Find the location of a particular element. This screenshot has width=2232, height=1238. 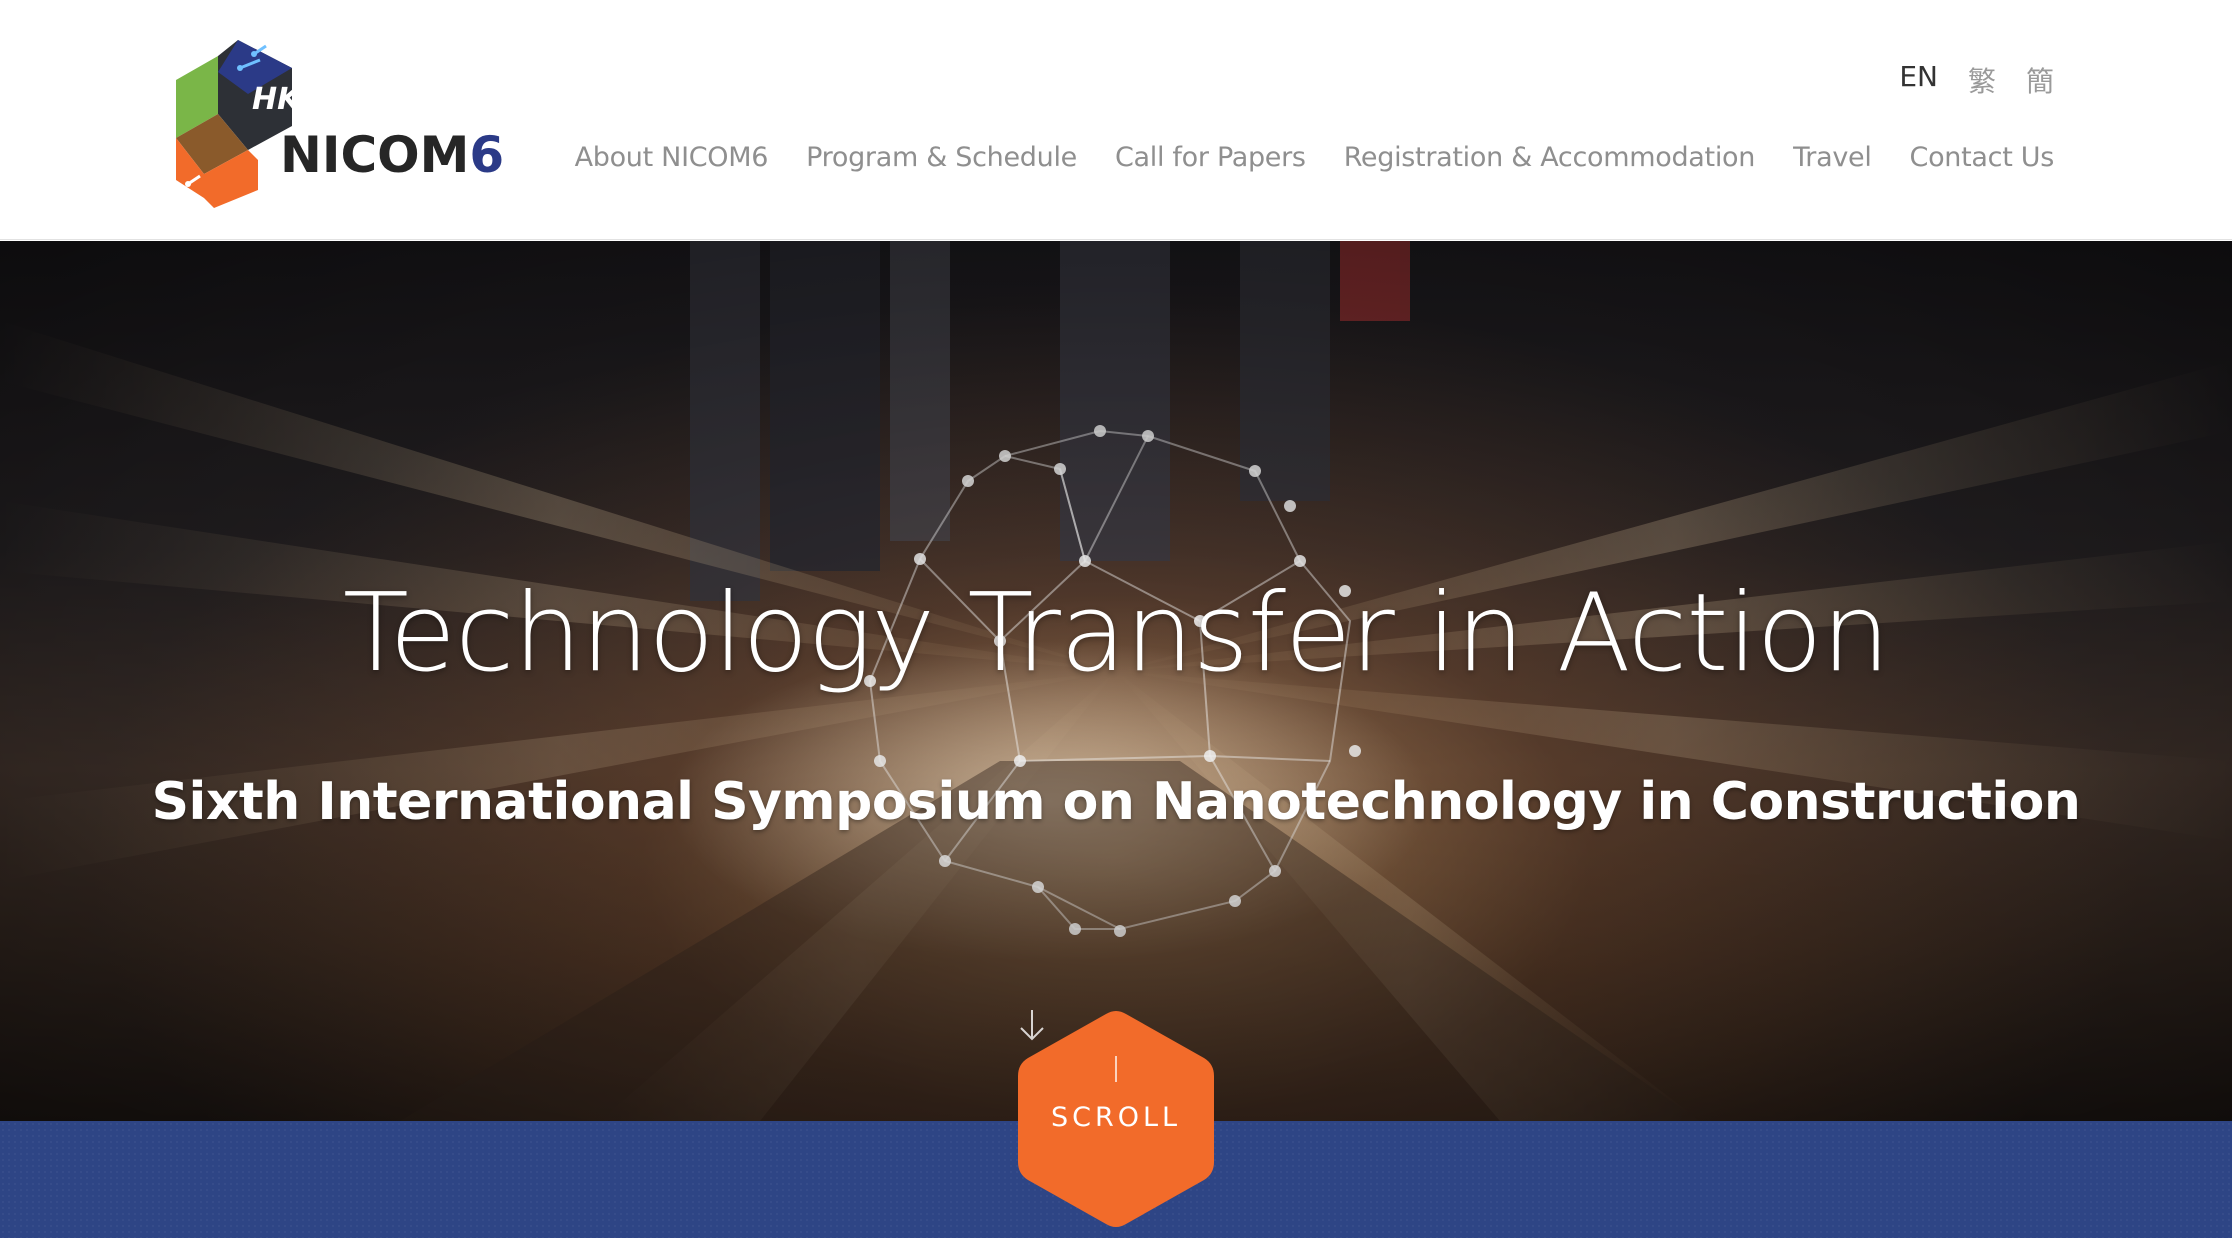

lang-traditional-chinese: 繁 is located at coordinates (1982, 80).